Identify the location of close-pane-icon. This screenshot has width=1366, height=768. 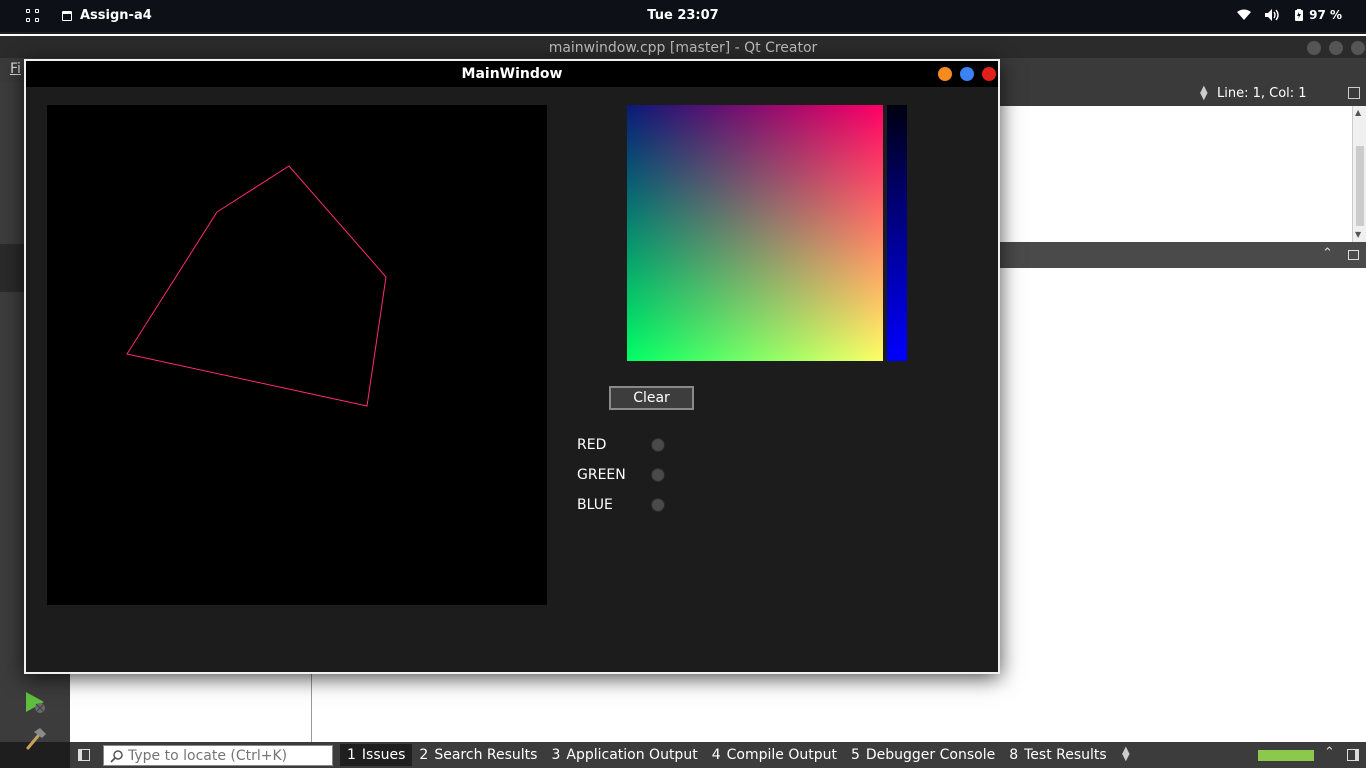
(1353, 255).